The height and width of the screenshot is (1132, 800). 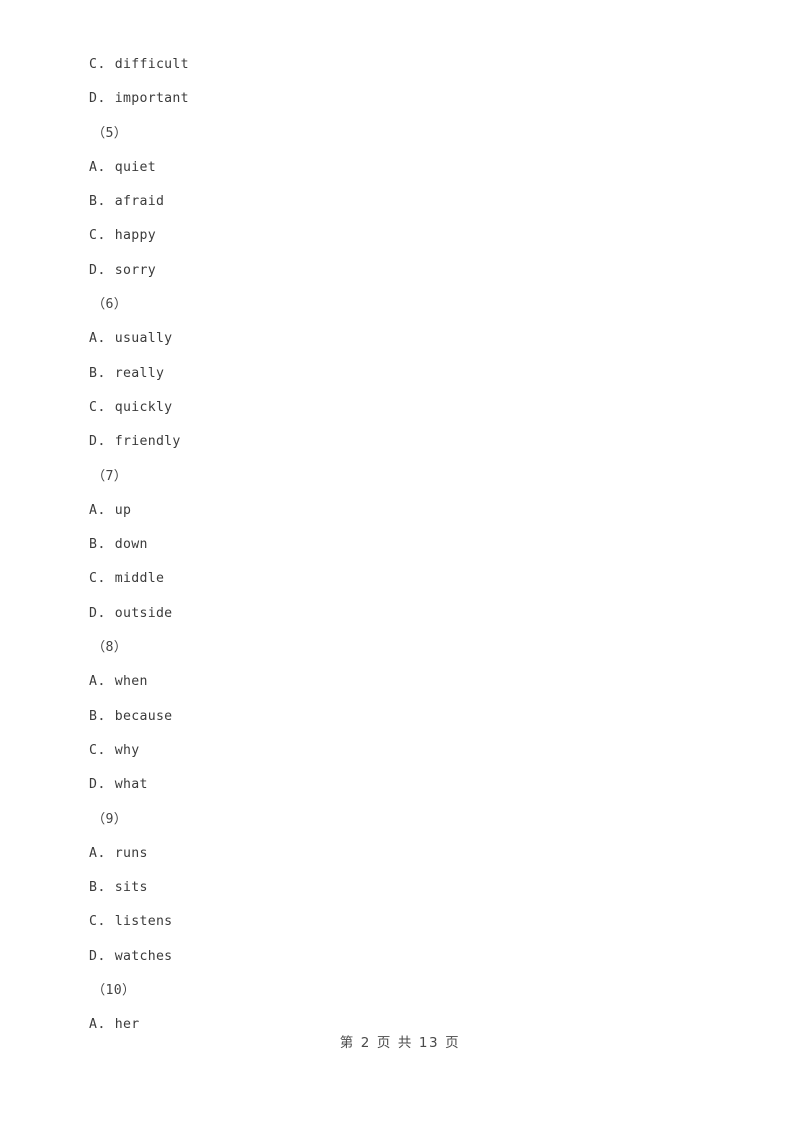 I want to click on option-text: difficult, so click(x=151, y=64).